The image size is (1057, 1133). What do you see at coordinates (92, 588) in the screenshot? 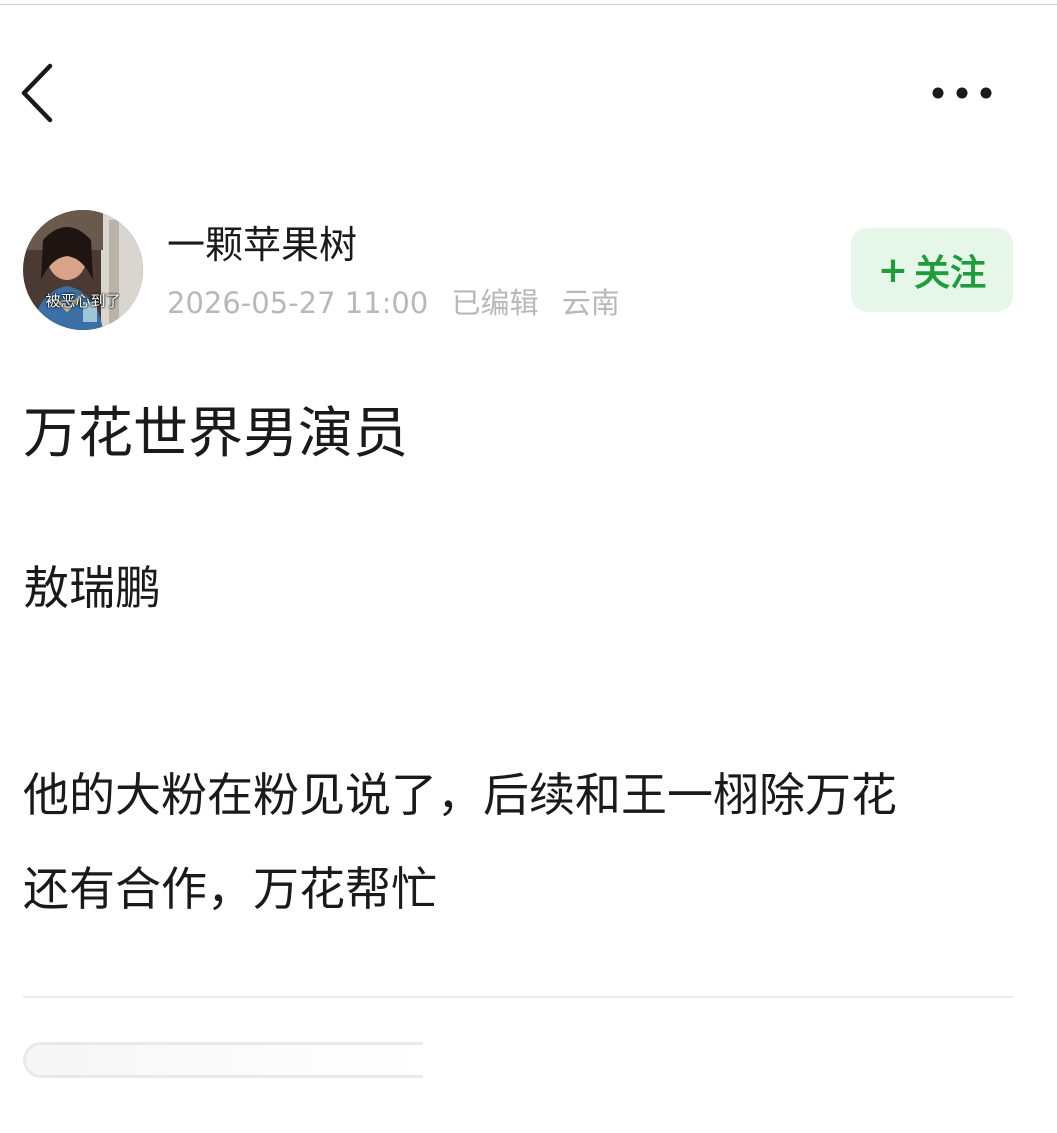
I see `post-paragraph-1: 敖瑞鹏` at bounding box center [92, 588].